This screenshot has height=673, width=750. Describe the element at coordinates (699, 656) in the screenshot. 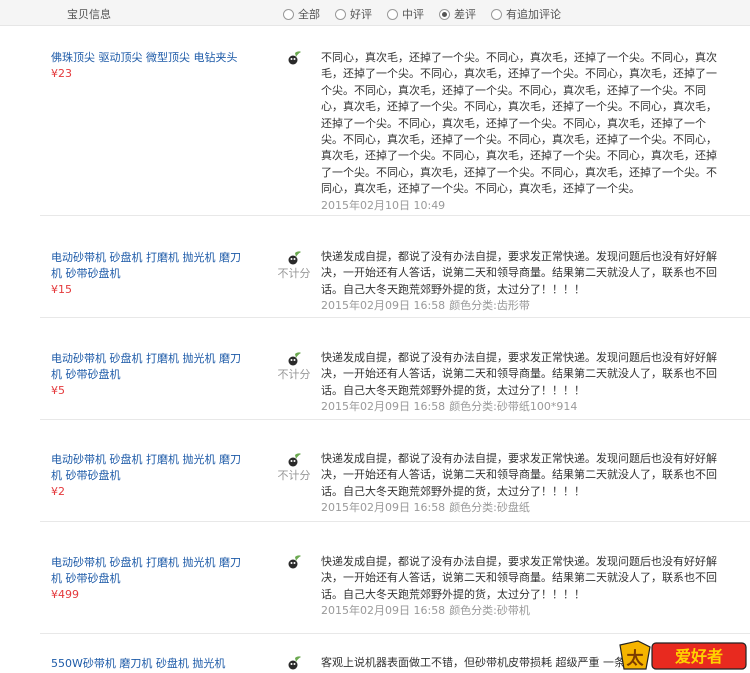

I see `svg-text: 爱好者` at that location.